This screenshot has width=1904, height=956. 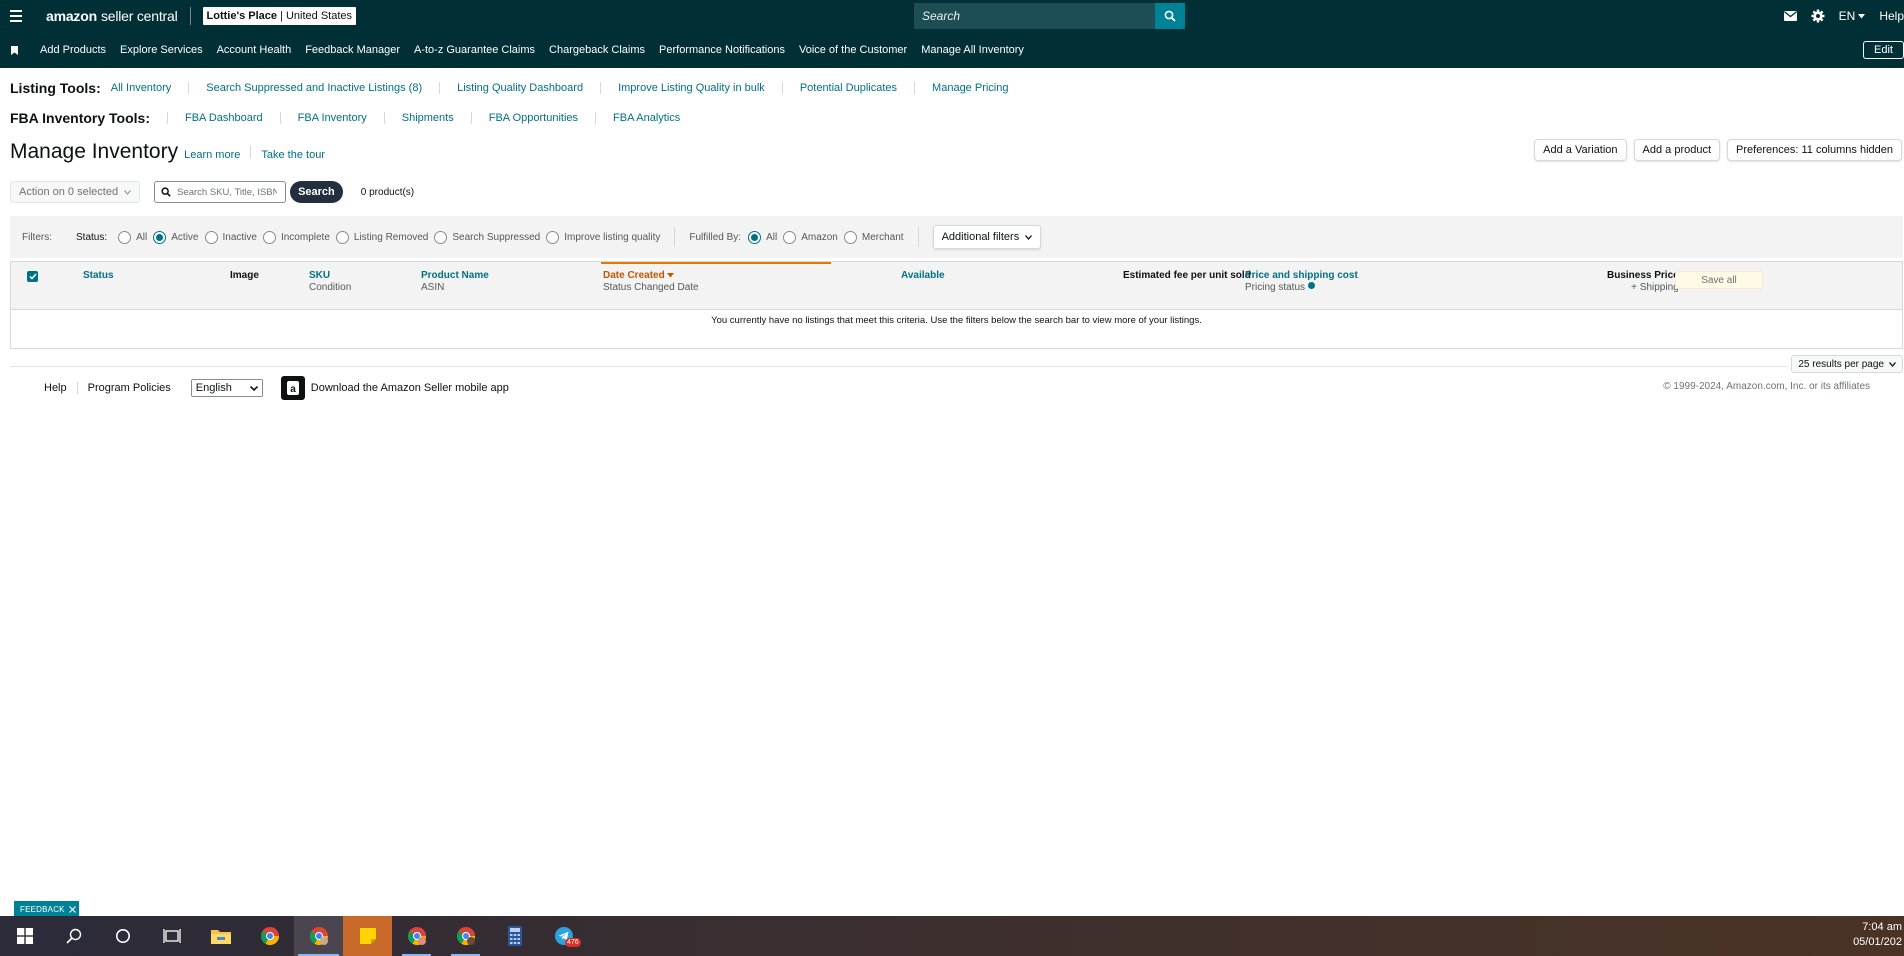 What do you see at coordinates (269, 936) in the screenshot?
I see `chrome-icon` at bounding box center [269, 936].